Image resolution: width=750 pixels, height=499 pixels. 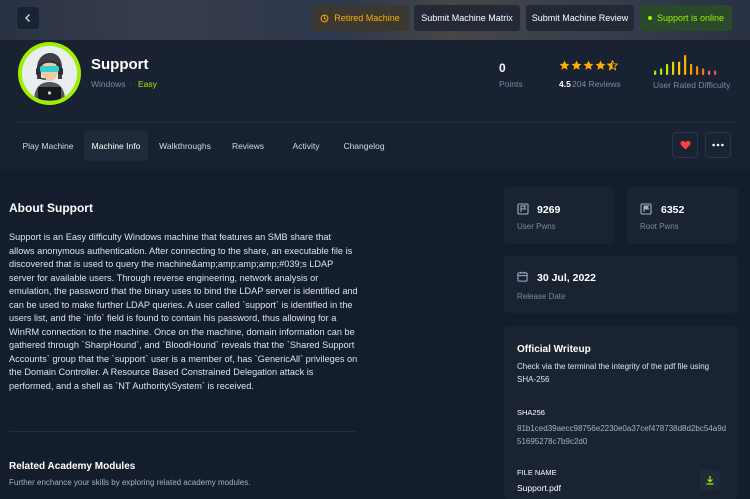 What do you see at coordinates (306, 146) in the screenshot?
I see `tab-activity: Activity` at bounding box center [306, 146].